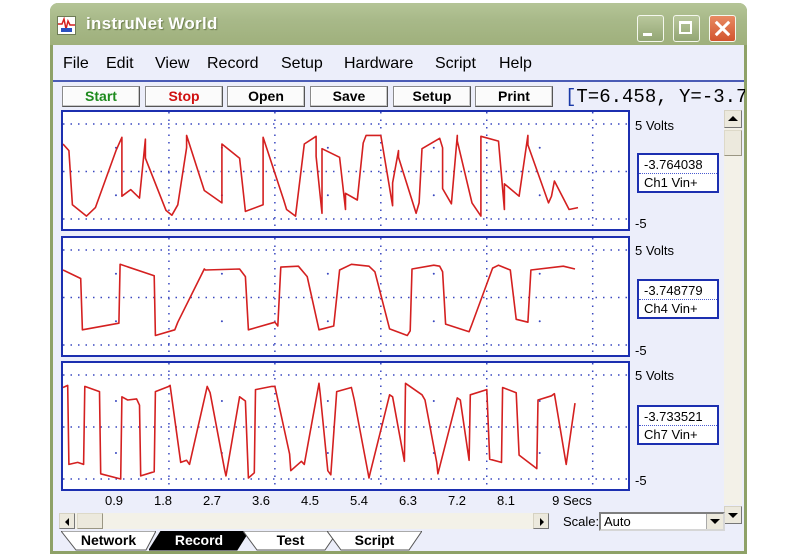 The height and width of the screenshot is (560, 800). I want to click on print-button: Print, so click(514, 96).